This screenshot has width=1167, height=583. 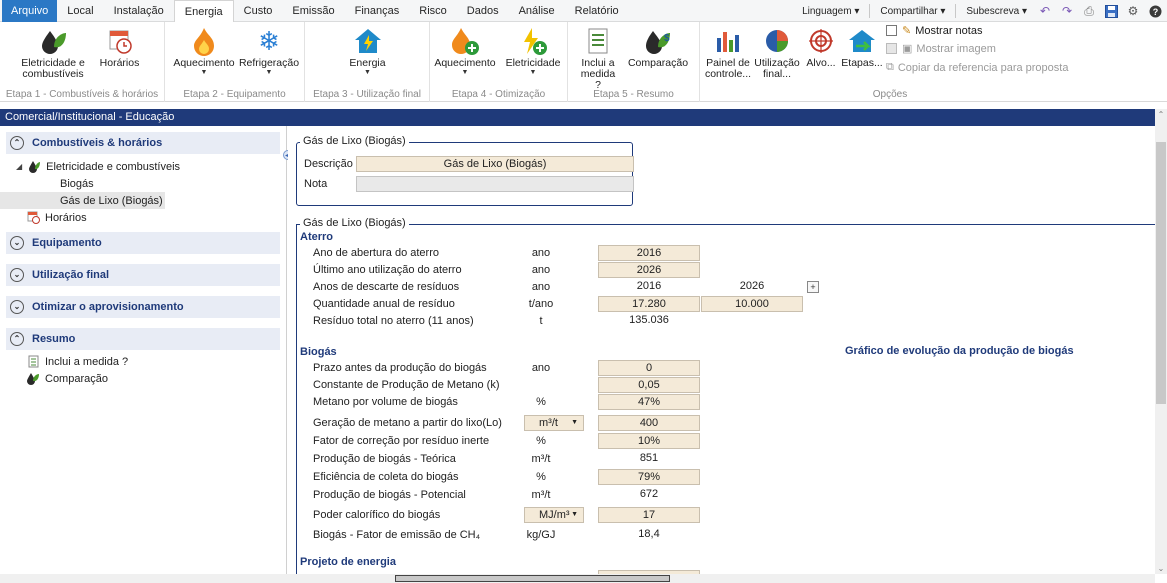 I want to click on vertical-scroll-thumb, so click(x=1161, y=273).